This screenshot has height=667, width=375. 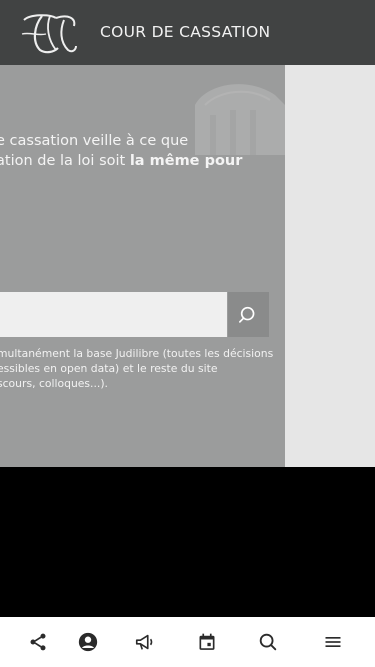 I want to click on account-icon, so click(x=88, y=642).